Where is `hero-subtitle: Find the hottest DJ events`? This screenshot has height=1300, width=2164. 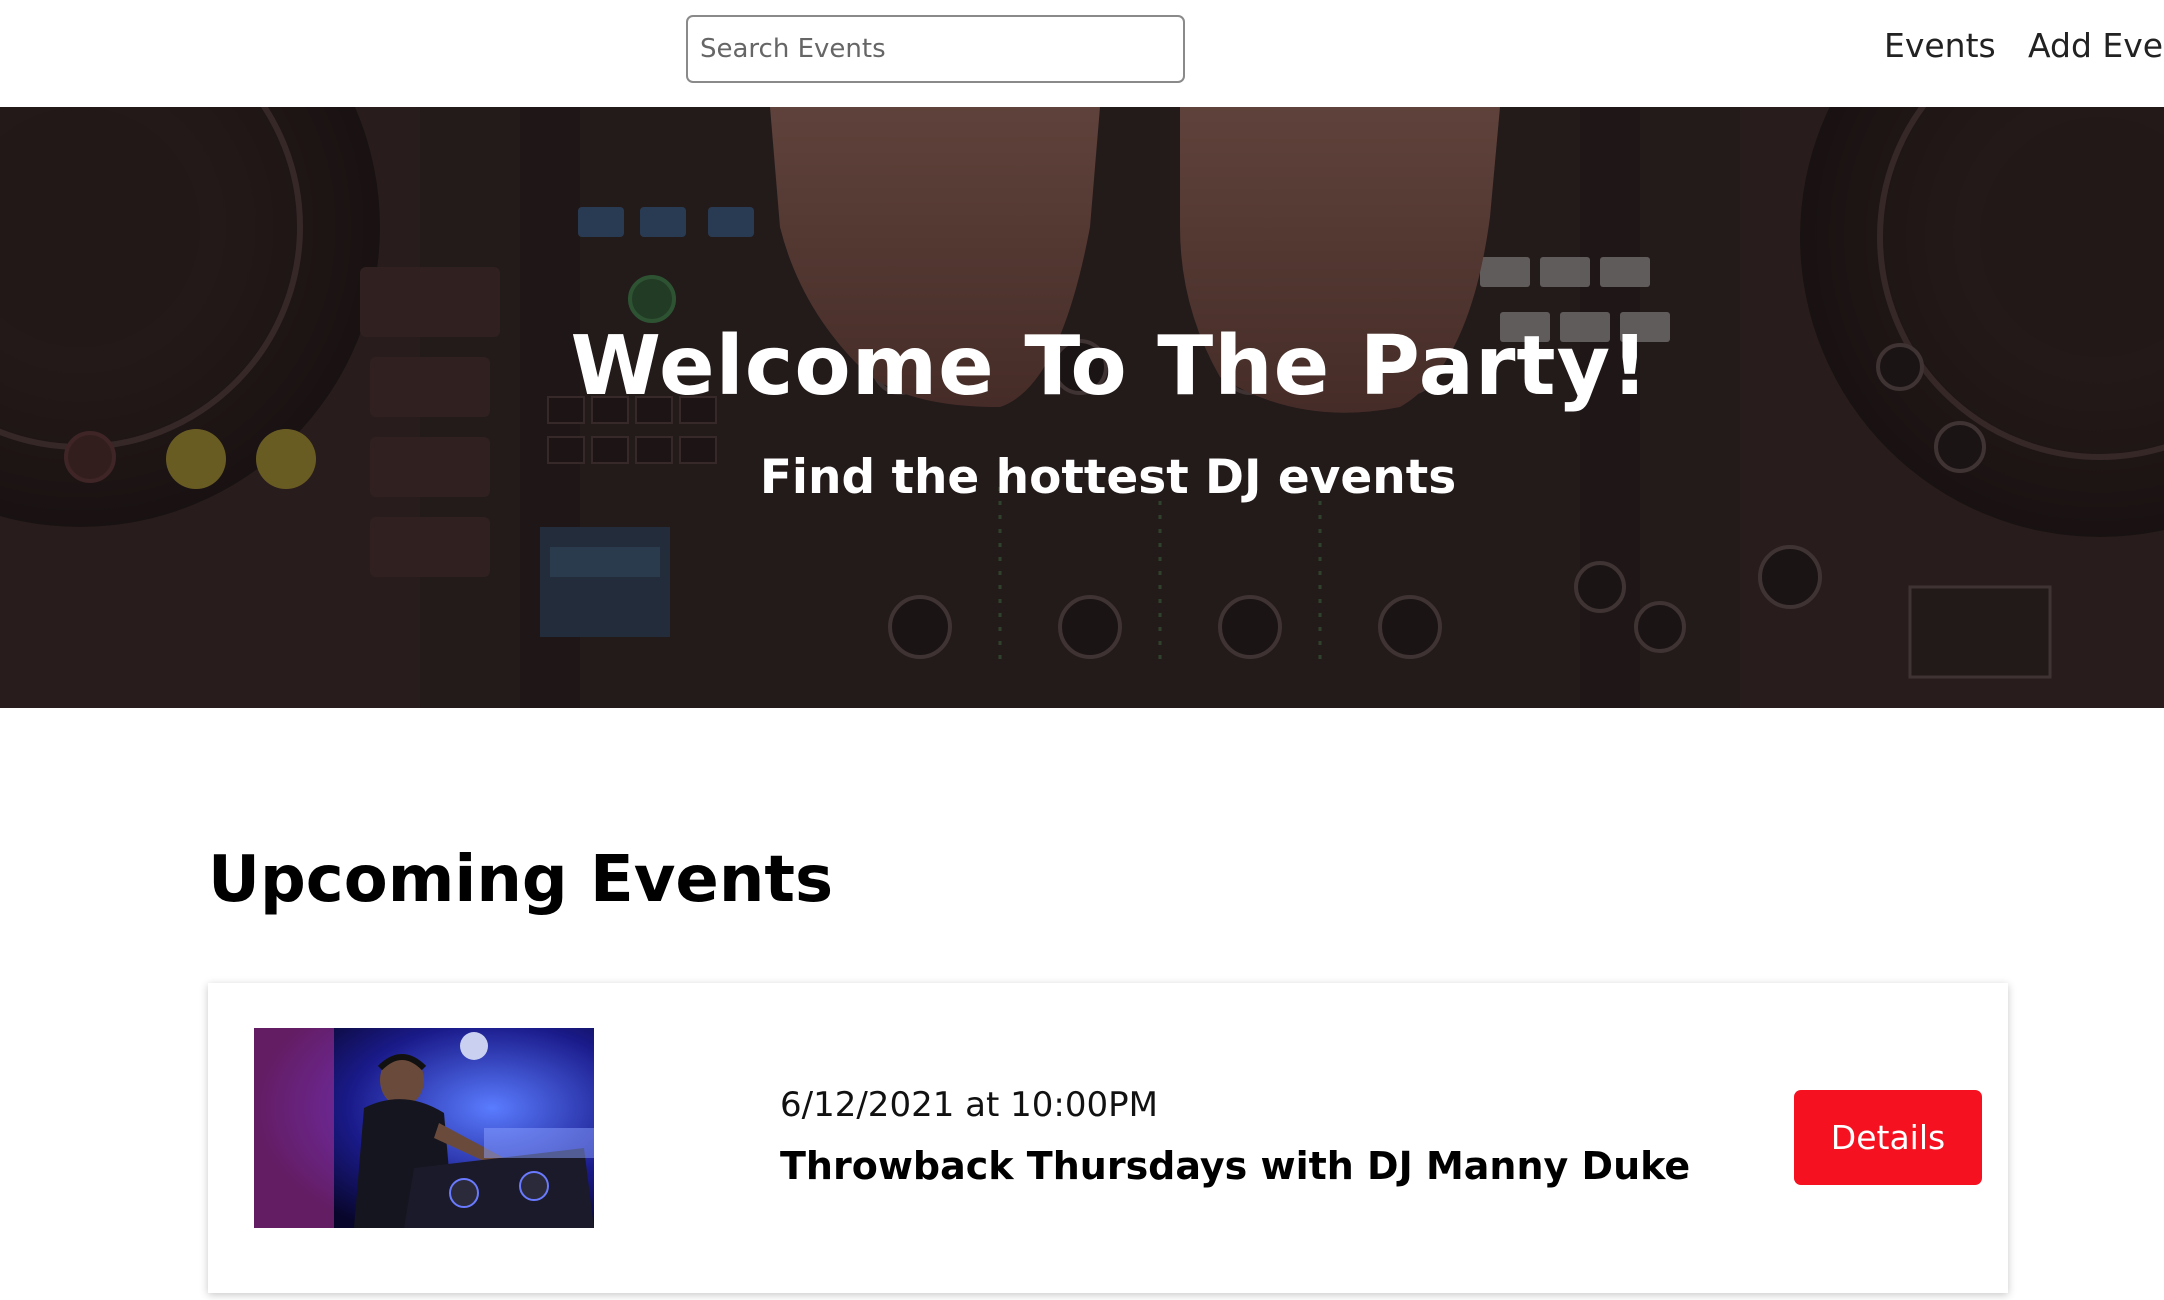
hero-subtitle: Find the hottest DJ events is located at coordinates (1108, 477).